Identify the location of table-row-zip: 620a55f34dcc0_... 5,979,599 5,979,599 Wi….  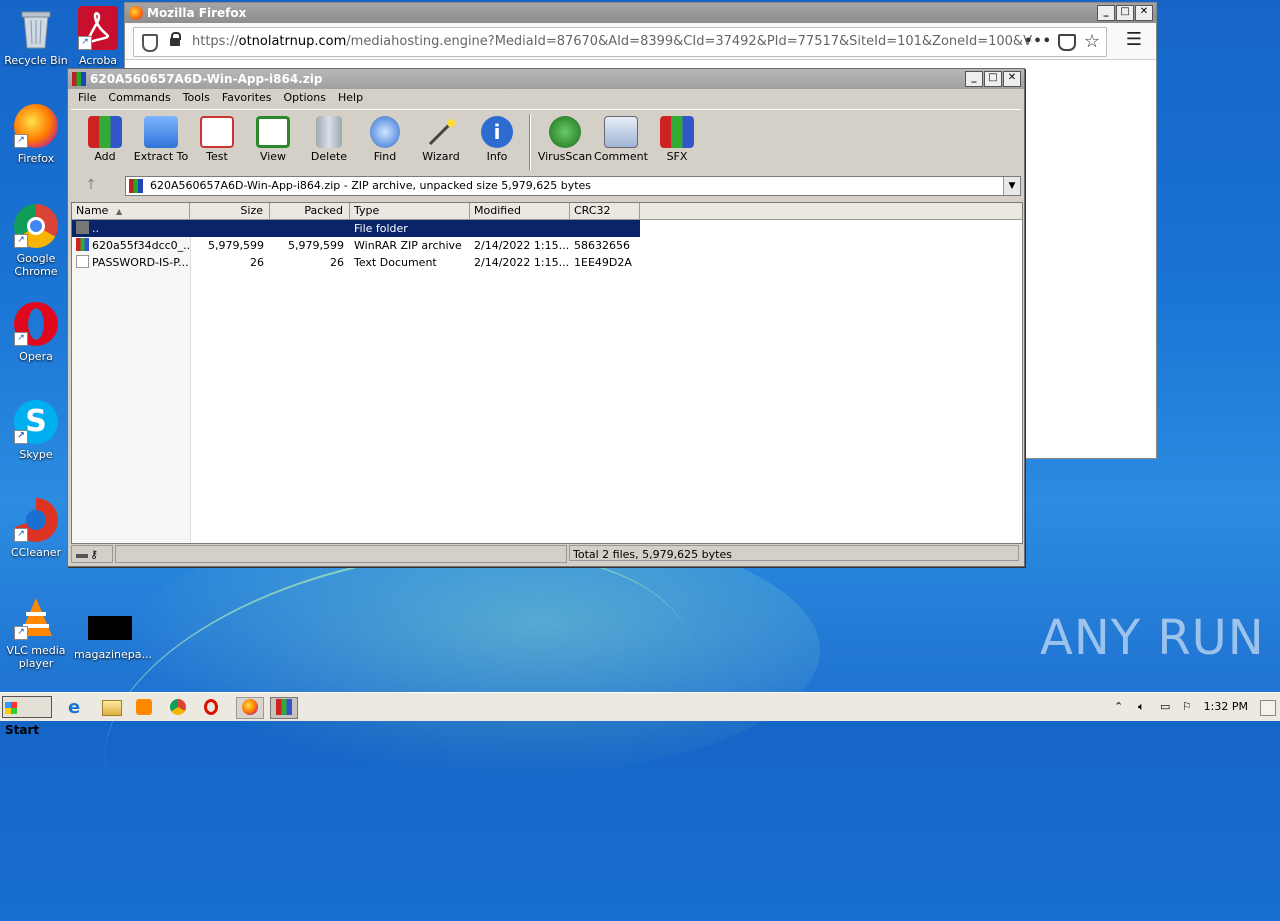
(547, 245).